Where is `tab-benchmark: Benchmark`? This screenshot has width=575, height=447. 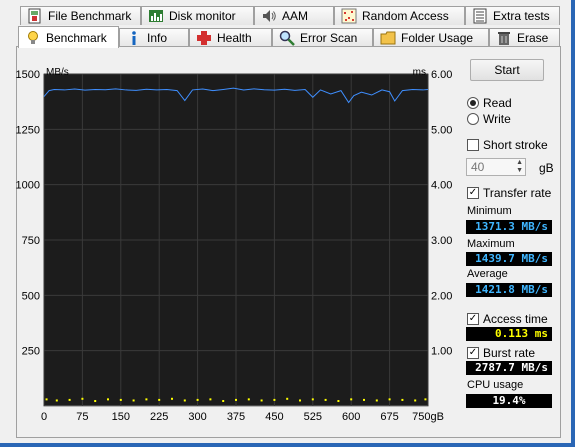
tab-benchmark: Benchmark is located at coordinates (68, 37).